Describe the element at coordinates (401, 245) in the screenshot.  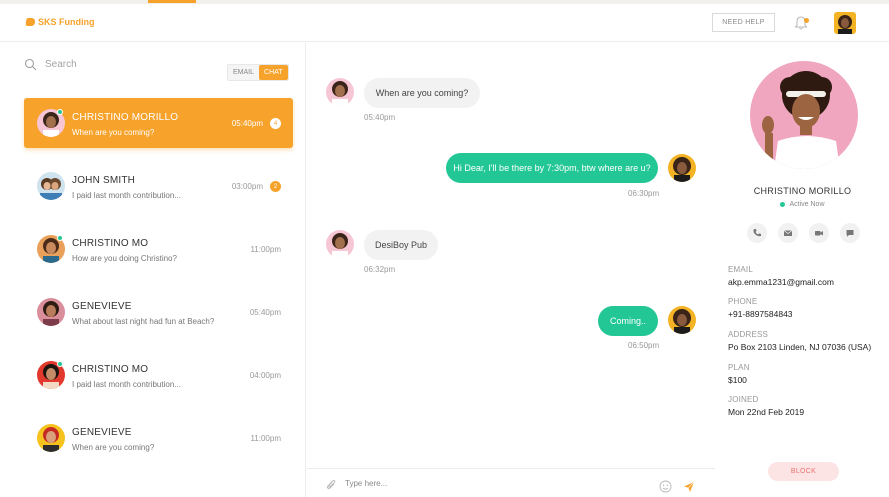
I see `message-bubble-incoming: DesiBoy Pub` at that location.